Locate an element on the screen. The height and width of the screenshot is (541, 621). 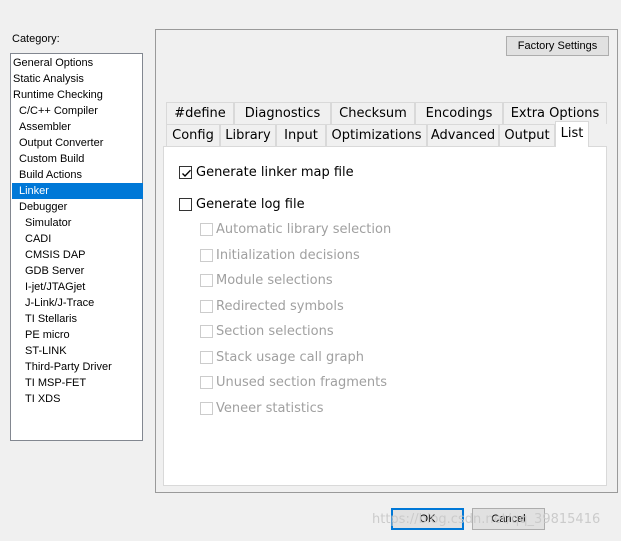
checkmark-icon is located at coordinates (187, 173).